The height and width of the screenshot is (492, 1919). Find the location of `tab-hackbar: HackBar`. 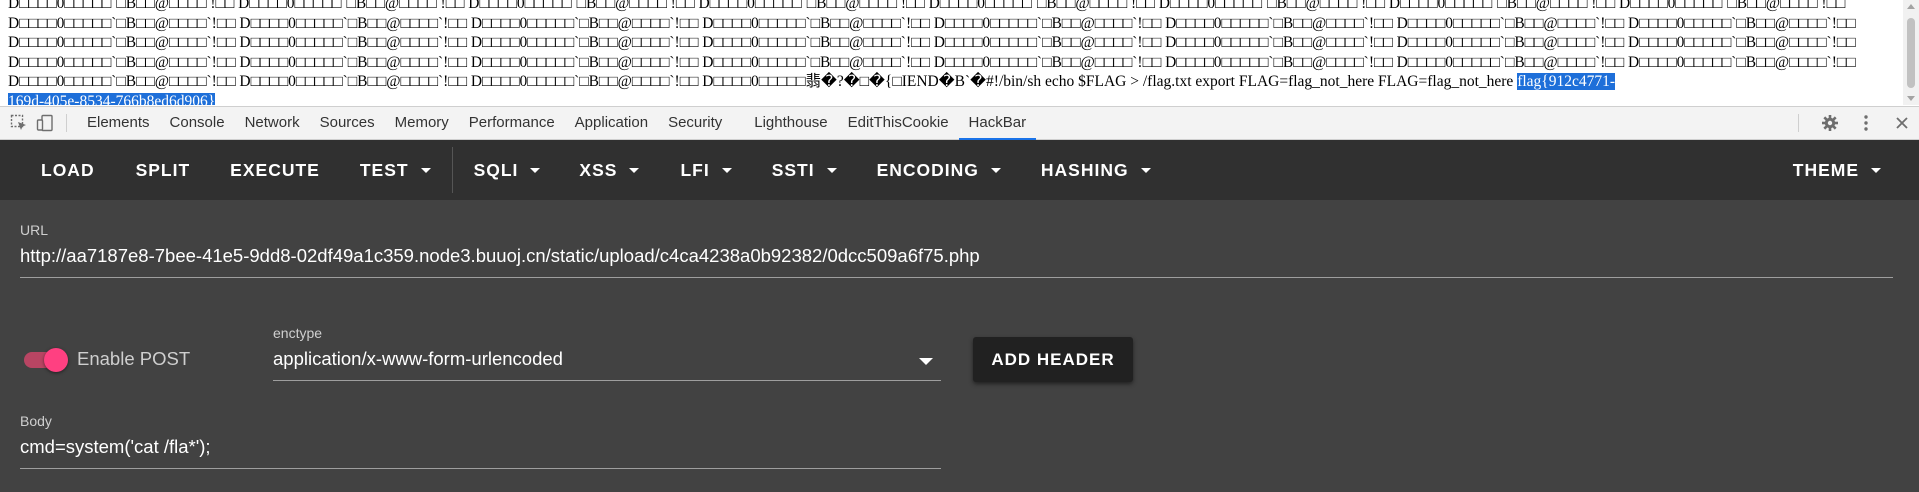

tab-hackbar: HackBar is located at coordinates (997, 123).